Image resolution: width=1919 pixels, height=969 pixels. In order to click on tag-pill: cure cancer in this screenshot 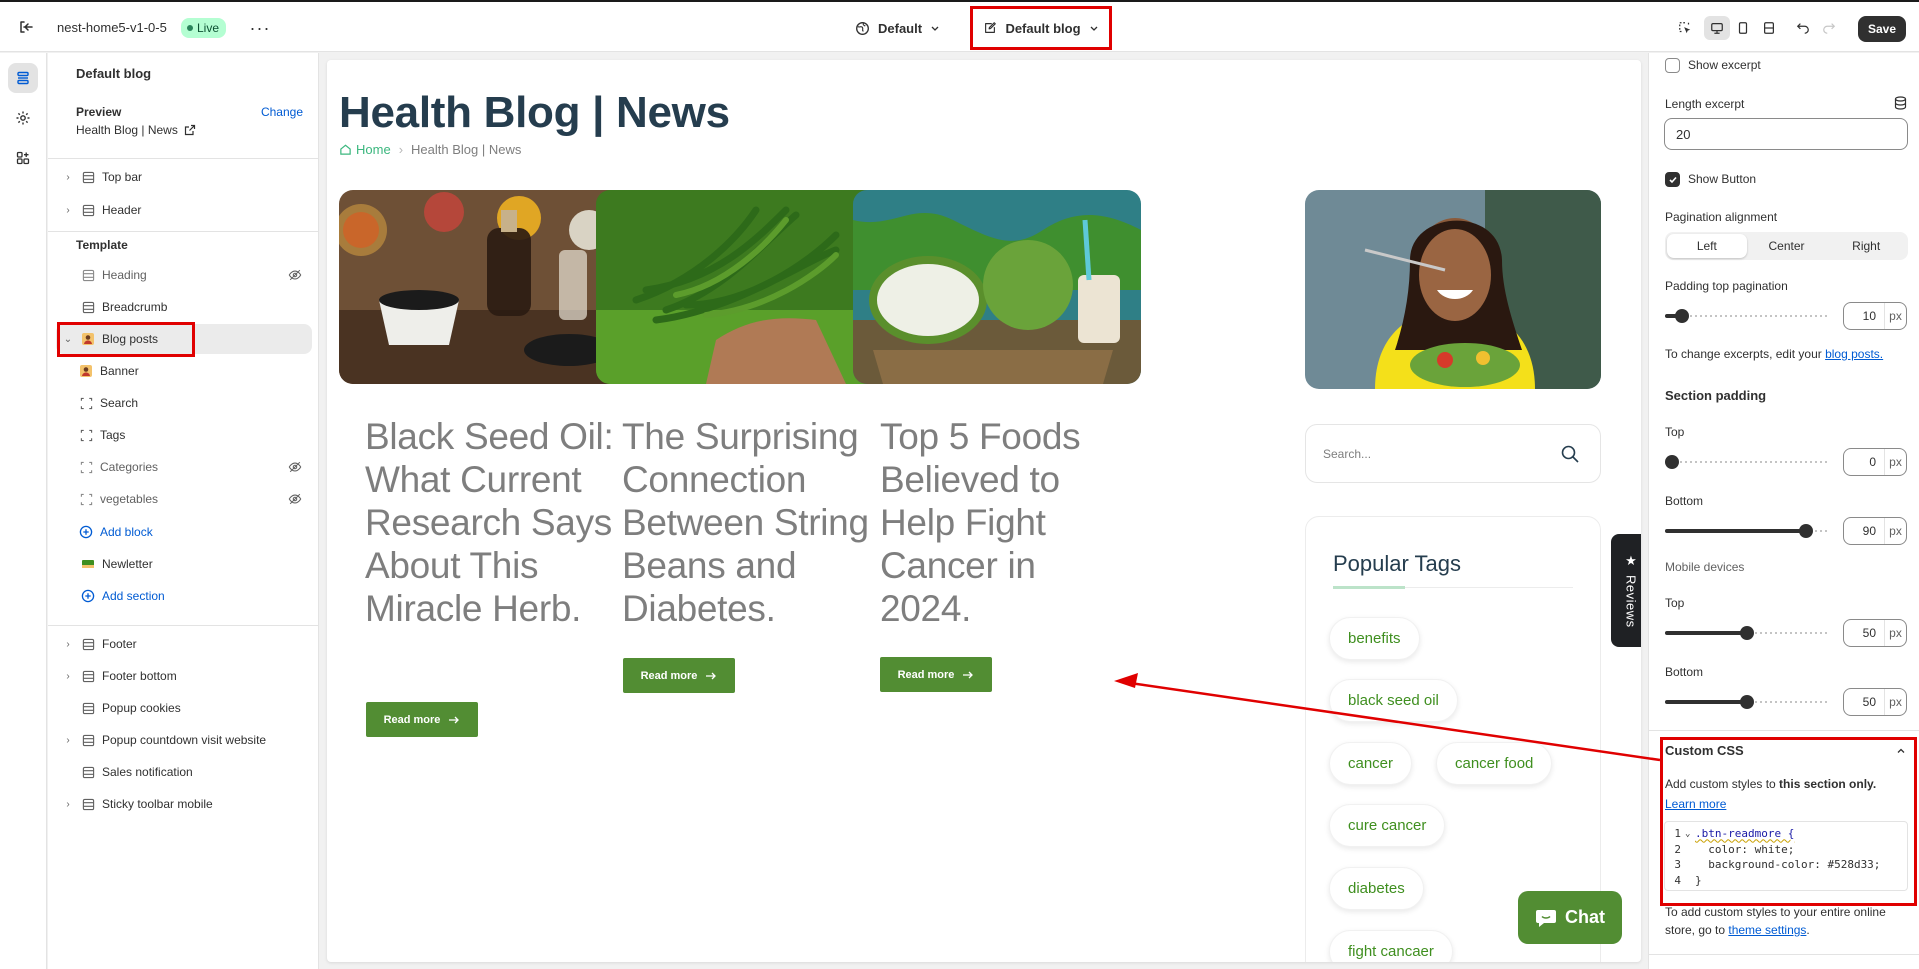, I will do `click(1387, 825)`.